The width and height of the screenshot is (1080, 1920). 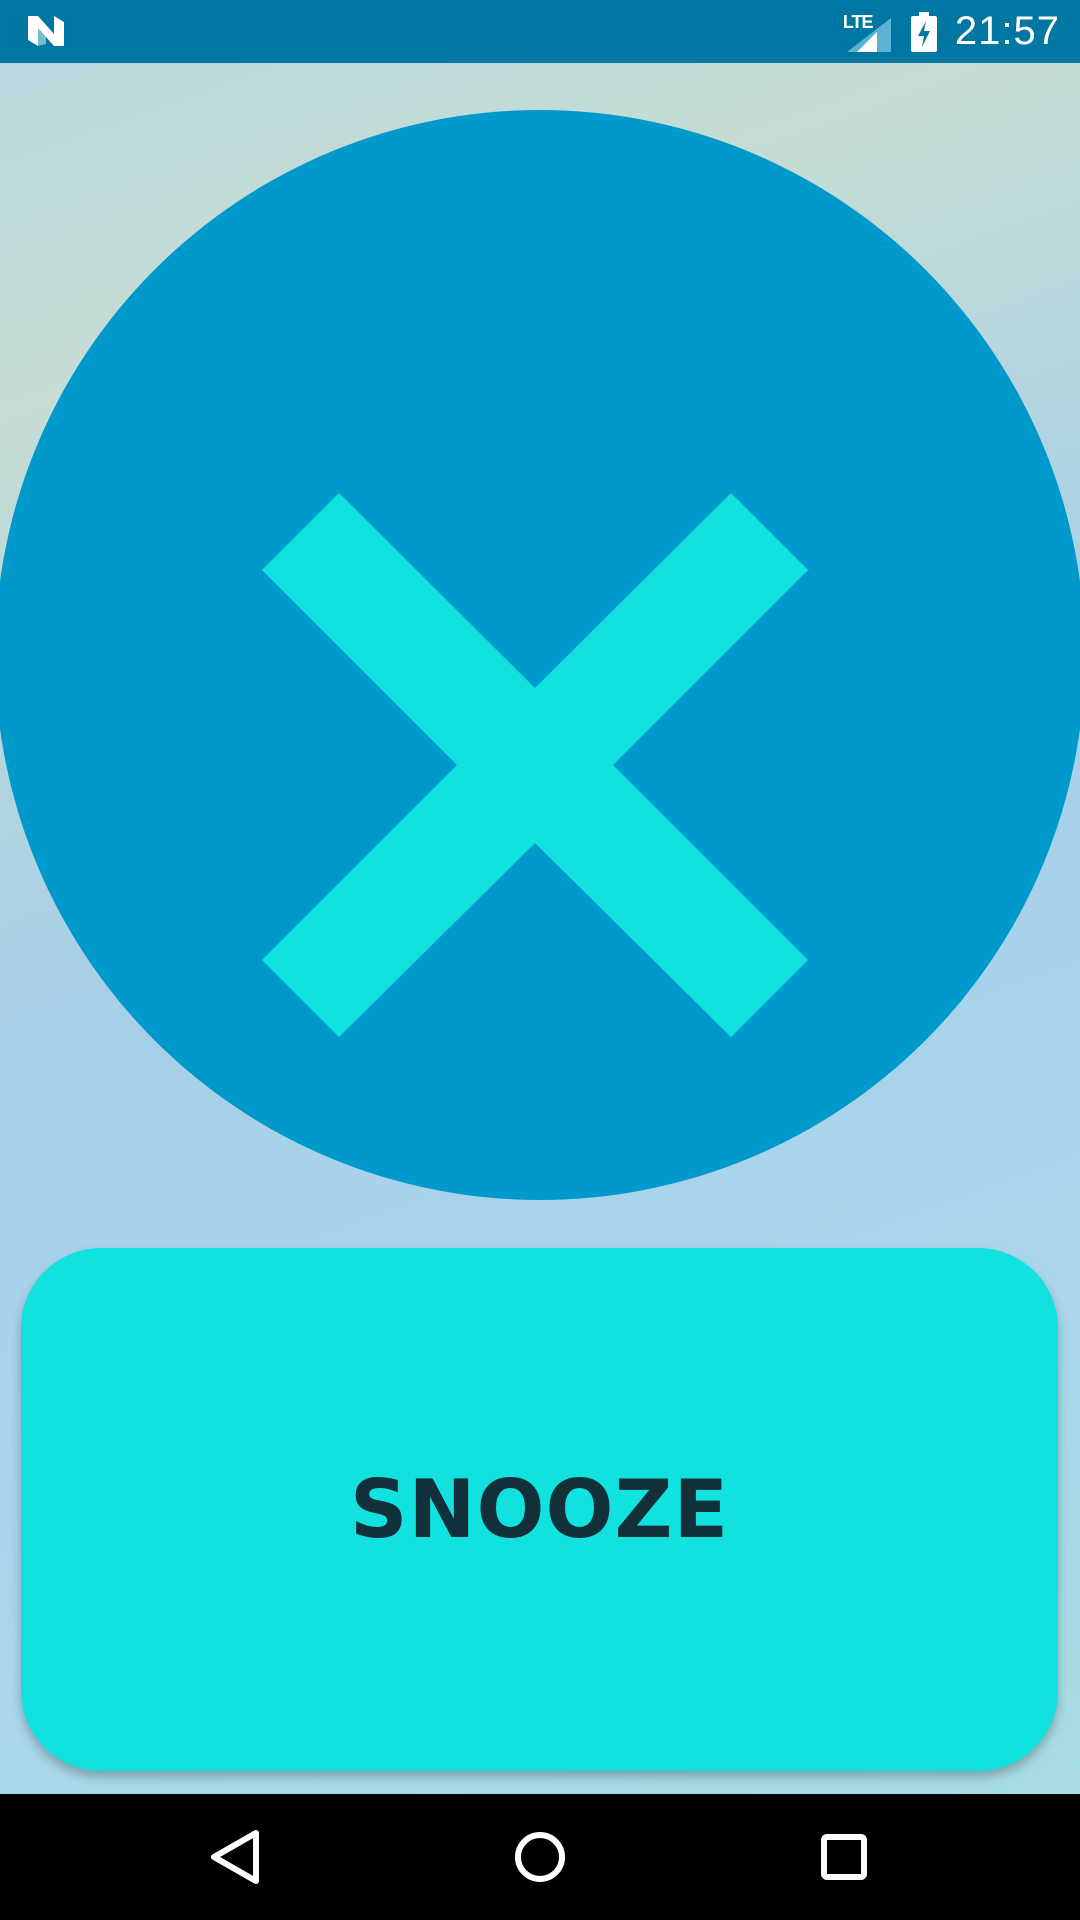 What do you see at coordinates (858, 21) in the screenshot?
I see `network-type-label: LTE` at bounding box center [858, 21].